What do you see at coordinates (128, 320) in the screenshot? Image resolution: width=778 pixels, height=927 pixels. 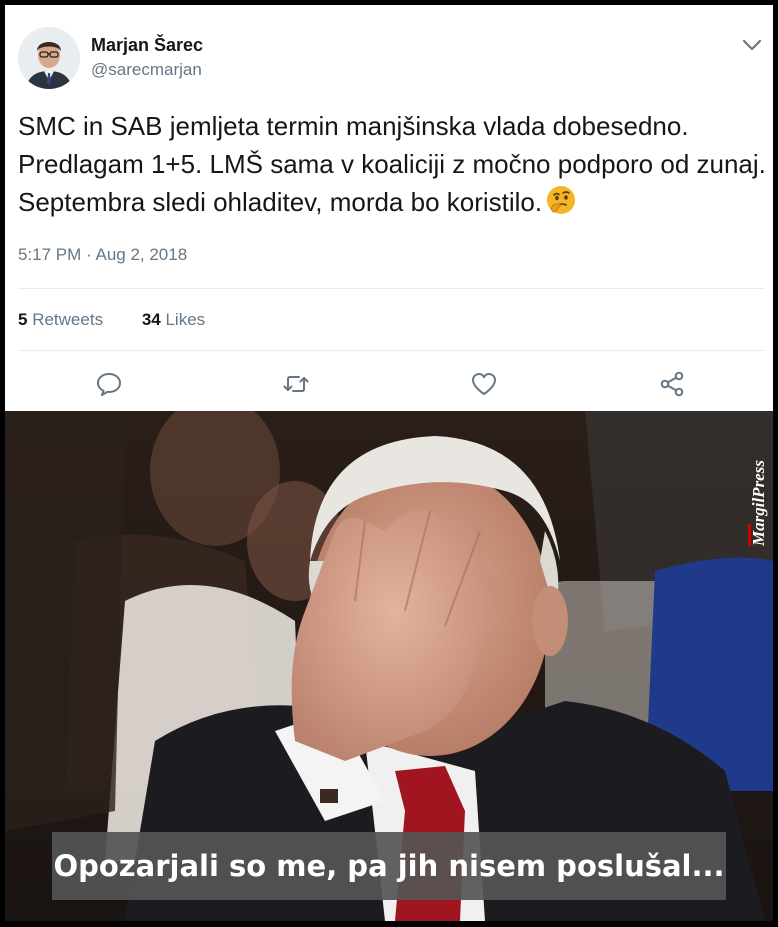 I see `tweet-stats: 5 Retweets 34 Likes` at bounding box center [128, 320].